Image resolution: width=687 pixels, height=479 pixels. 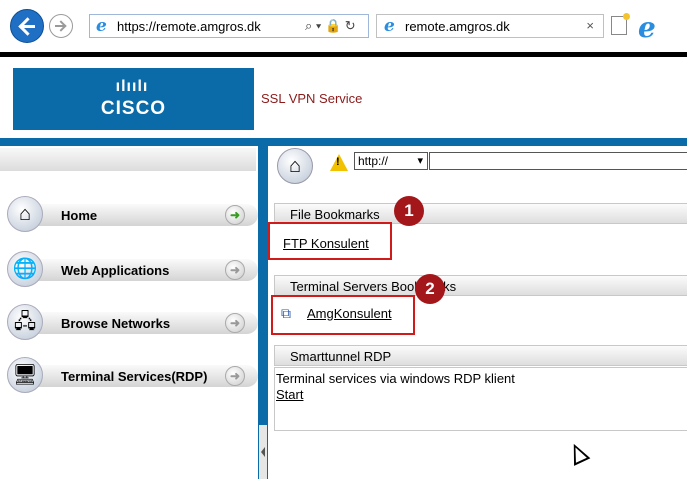 I want to click on sidebar-item-label: Browse Networks, so click(x=115, y=323).